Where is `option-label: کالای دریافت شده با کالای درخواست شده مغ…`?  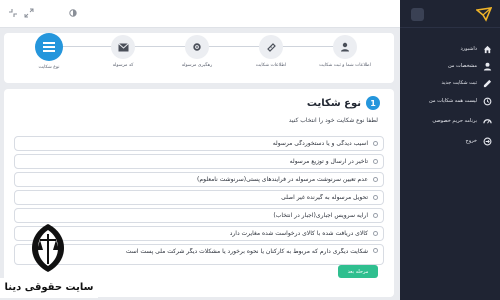 option-label: کالای دریافت شده با کالای درخواست شده مغ… is located at coordinates (298, 233).